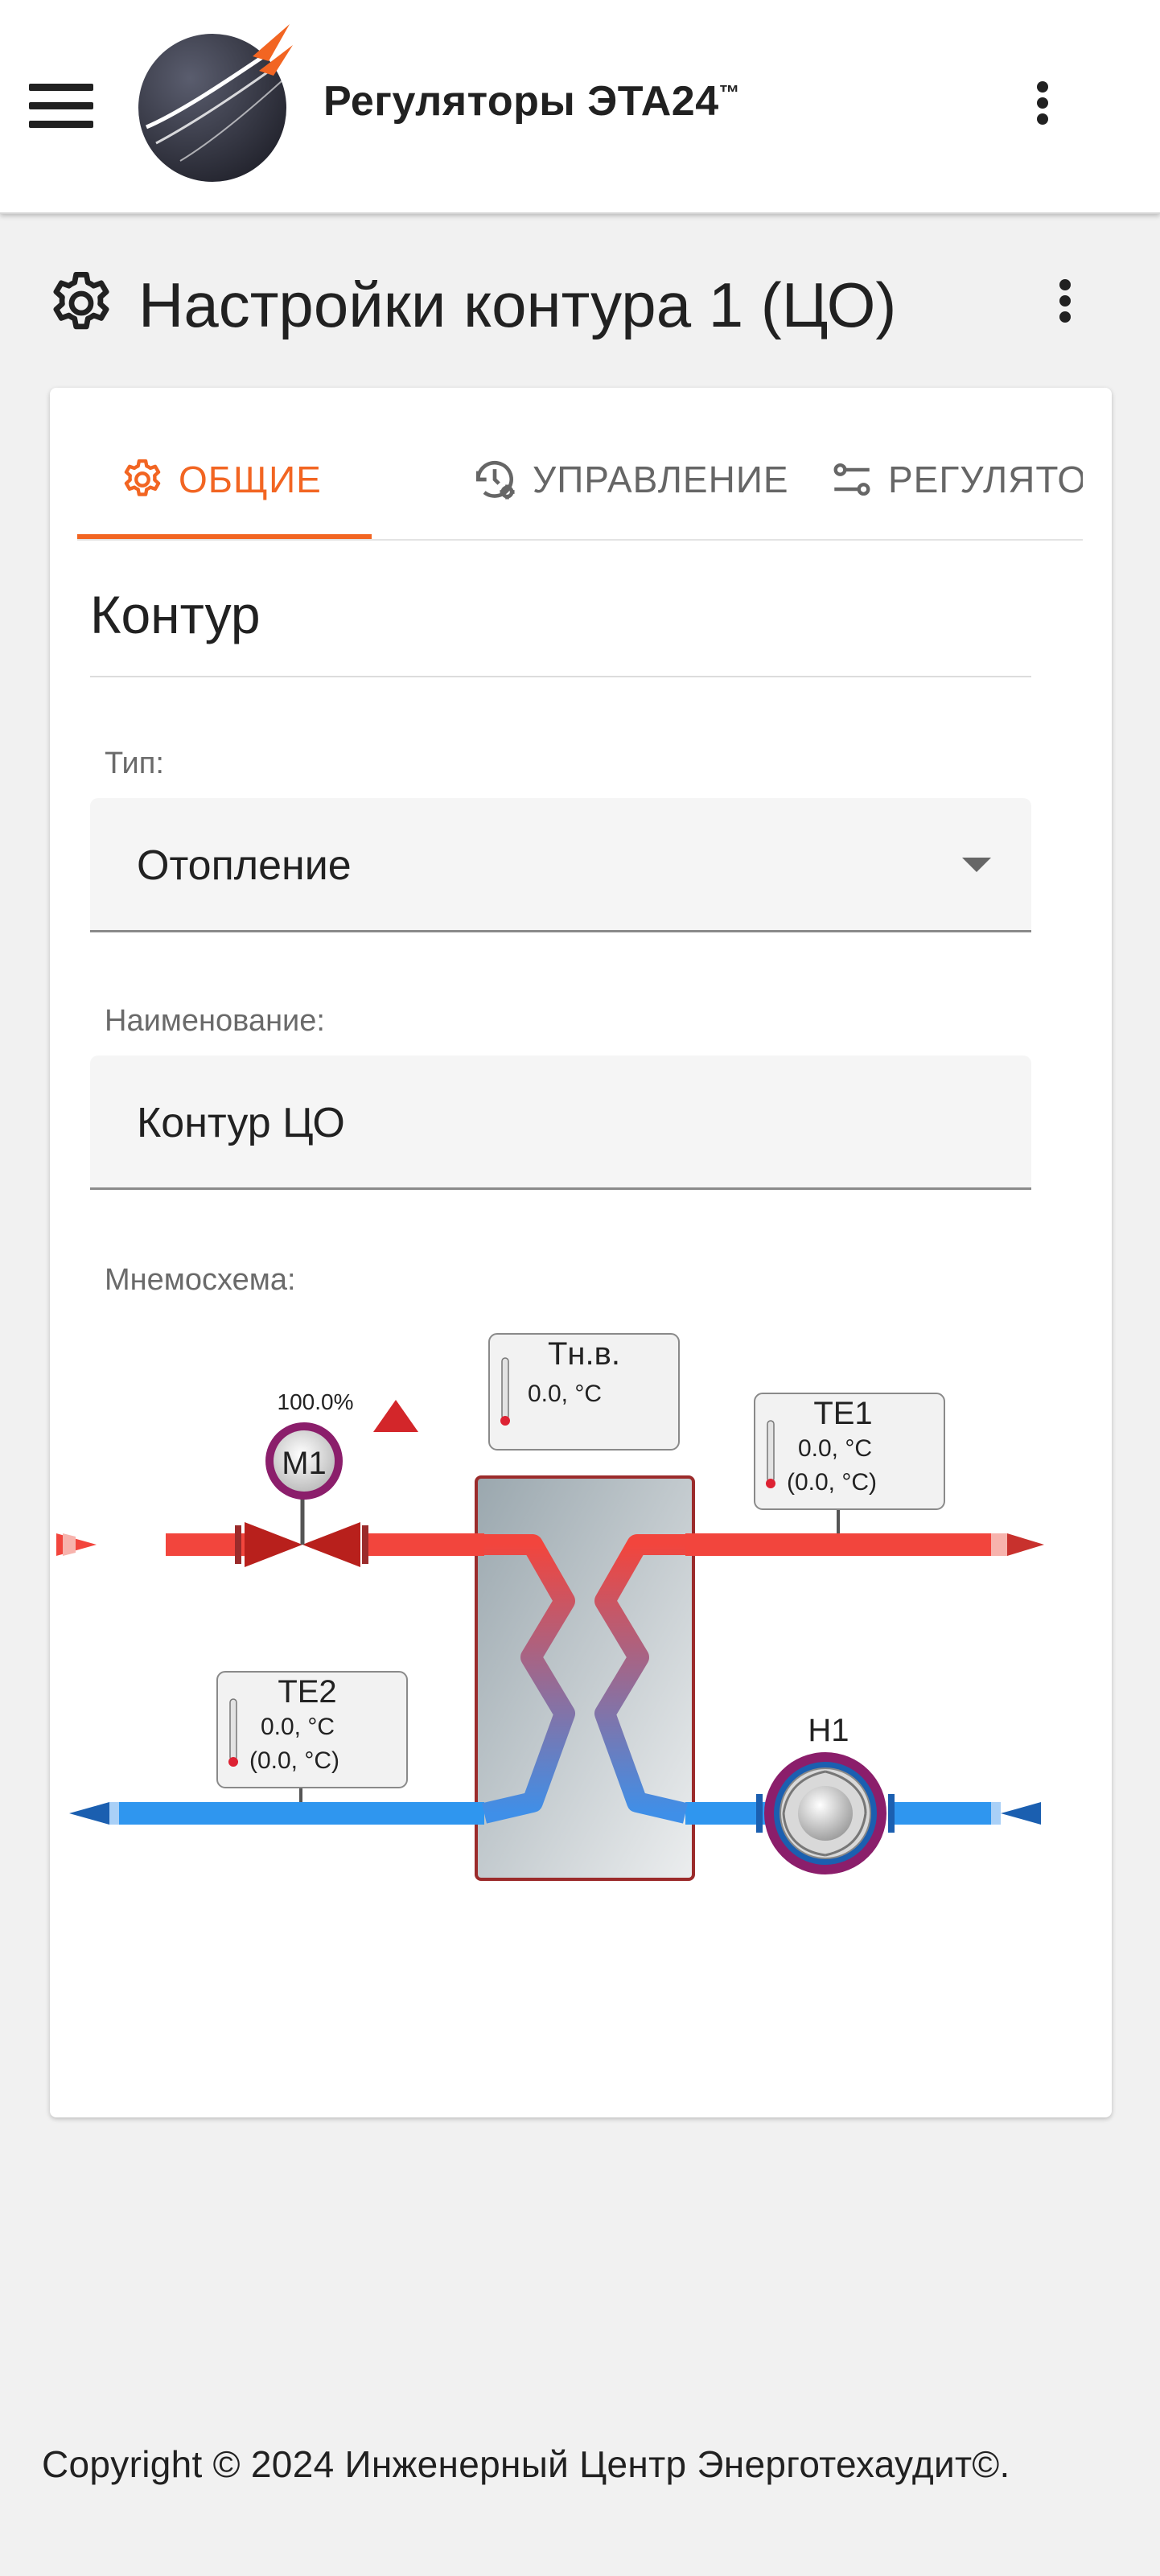 The width and height of the screenshot is (1160, 2576). I want to click on valve-m1-percent: 100.0%, so click(316, 1401).